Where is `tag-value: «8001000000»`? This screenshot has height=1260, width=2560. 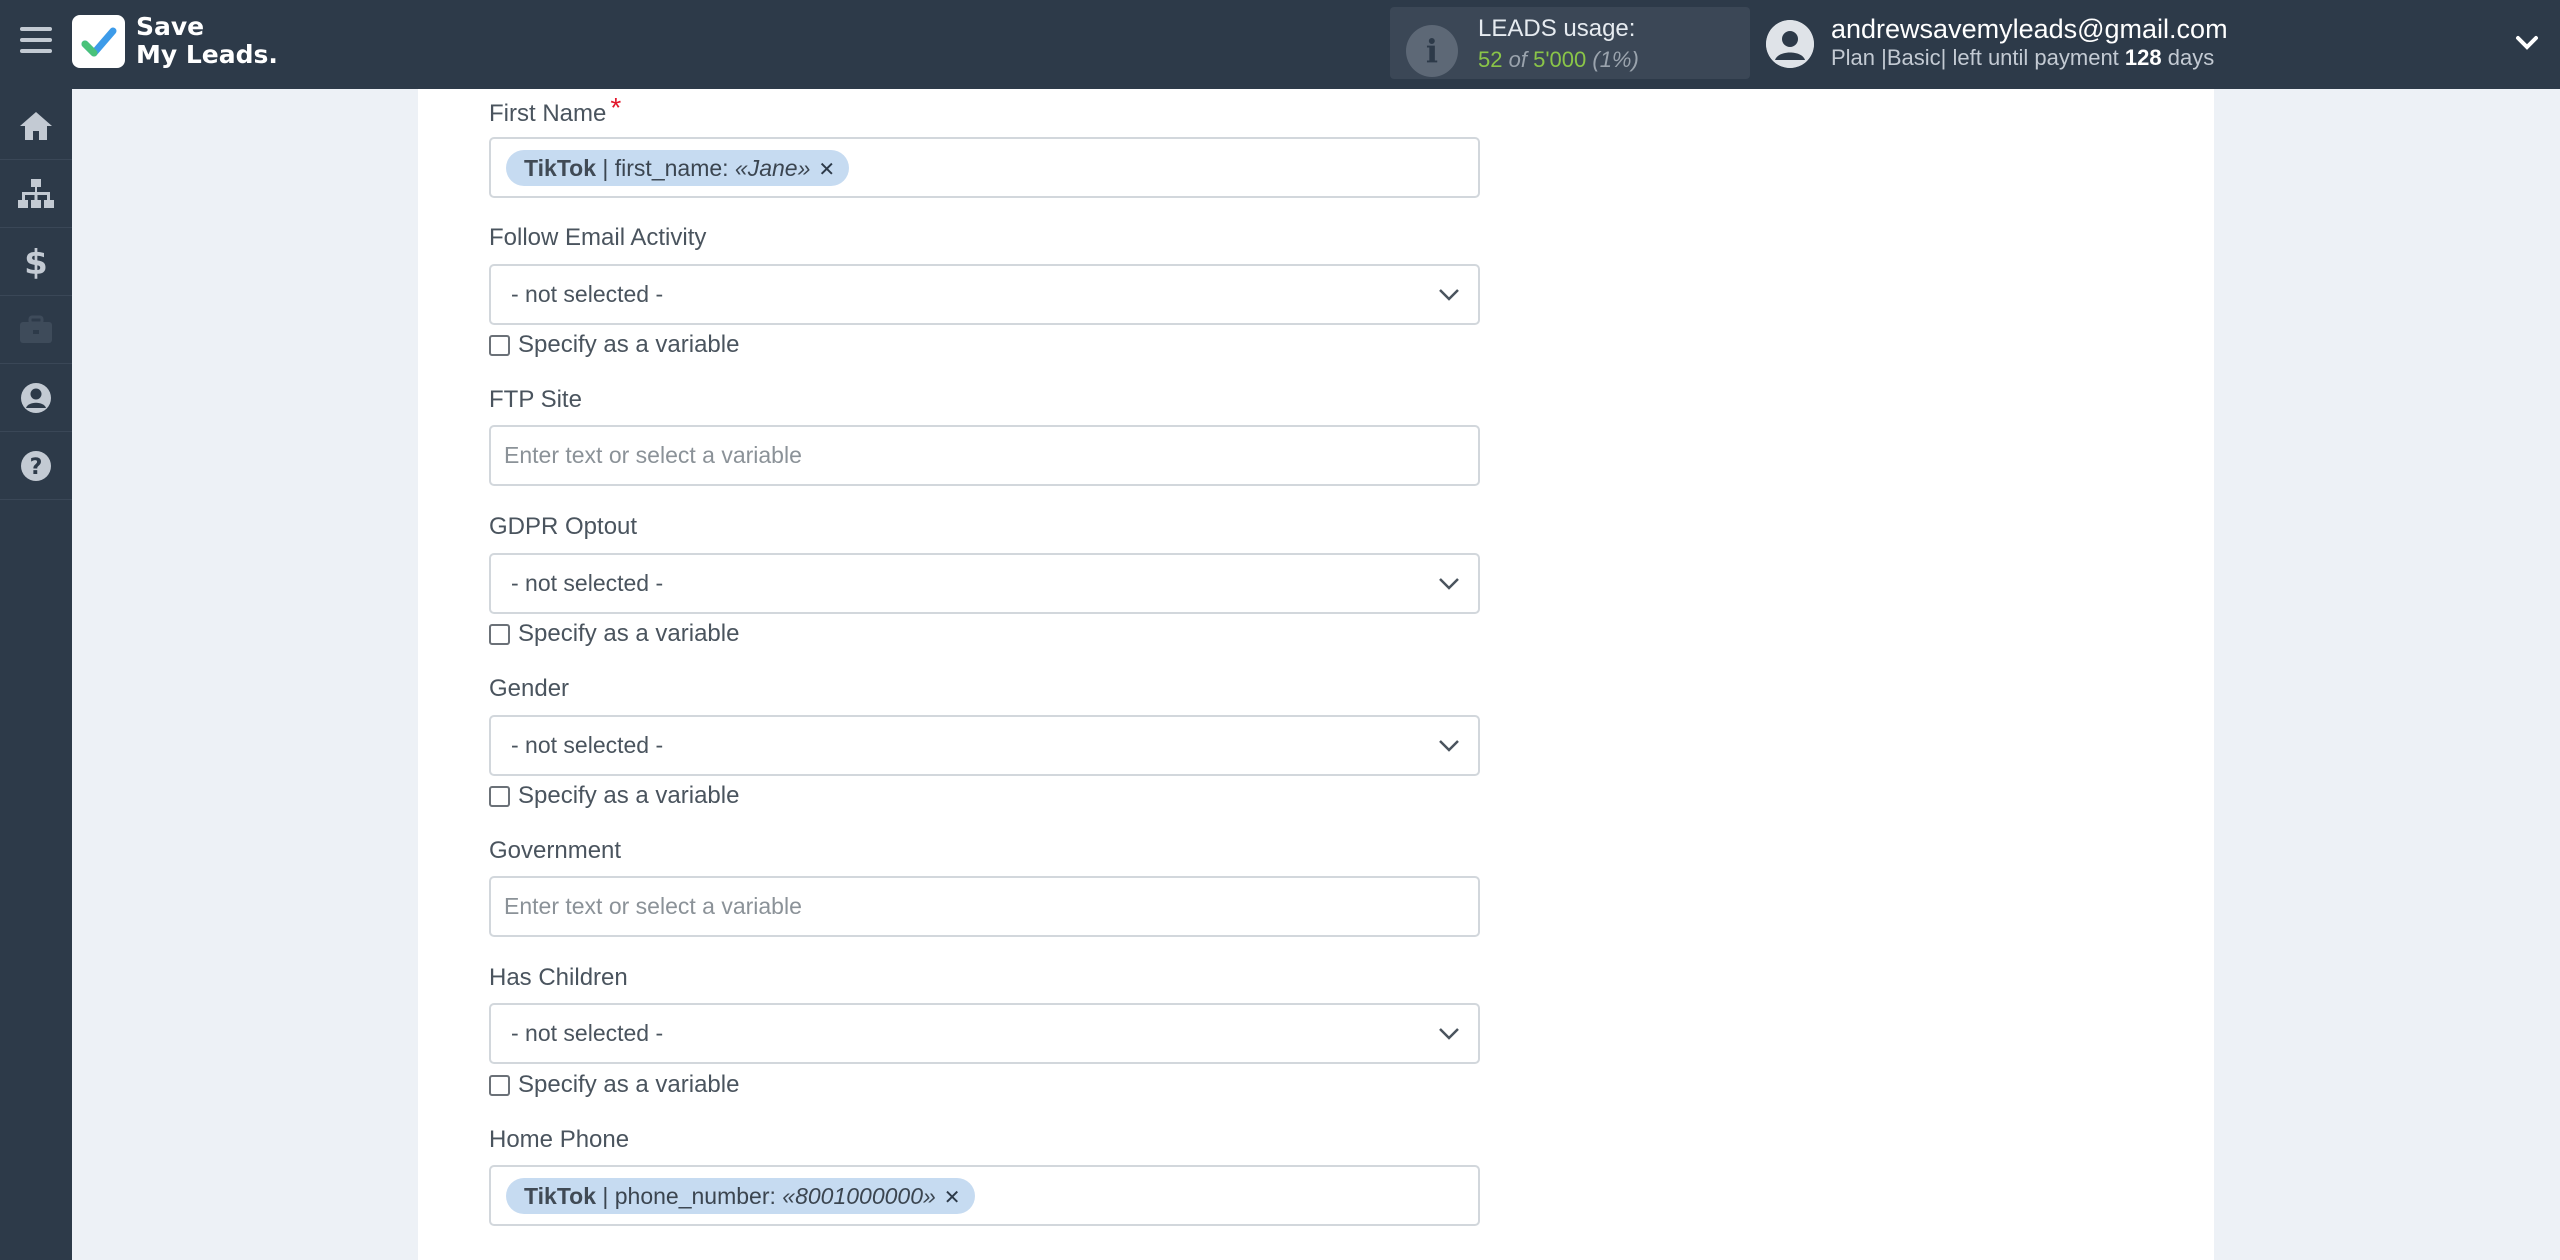 tag-value: «8001000000» is located at coordinates (859, 1196).